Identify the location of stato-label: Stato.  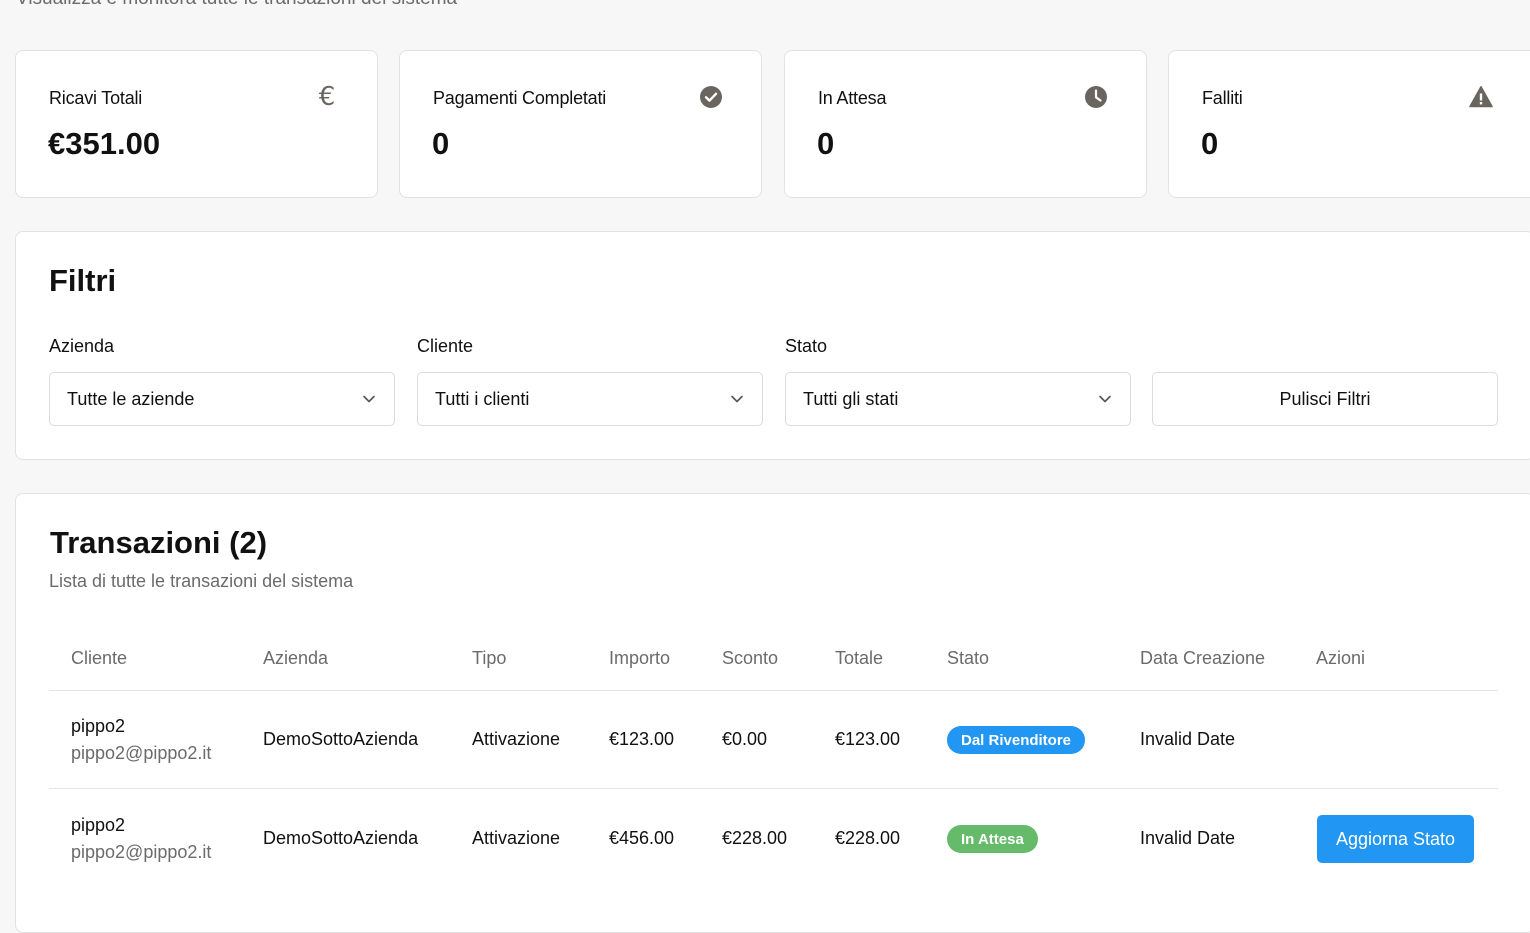
(806, 346).